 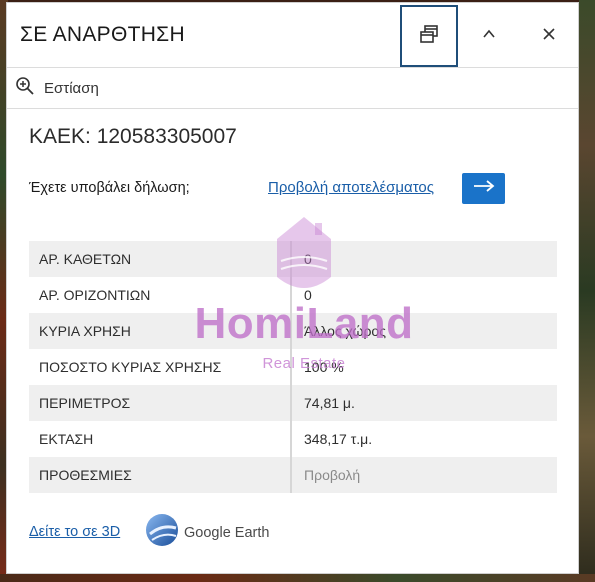 I want to click on attribute-label: ΕΚΤΑΣΗ, so click(x=160, y=439).